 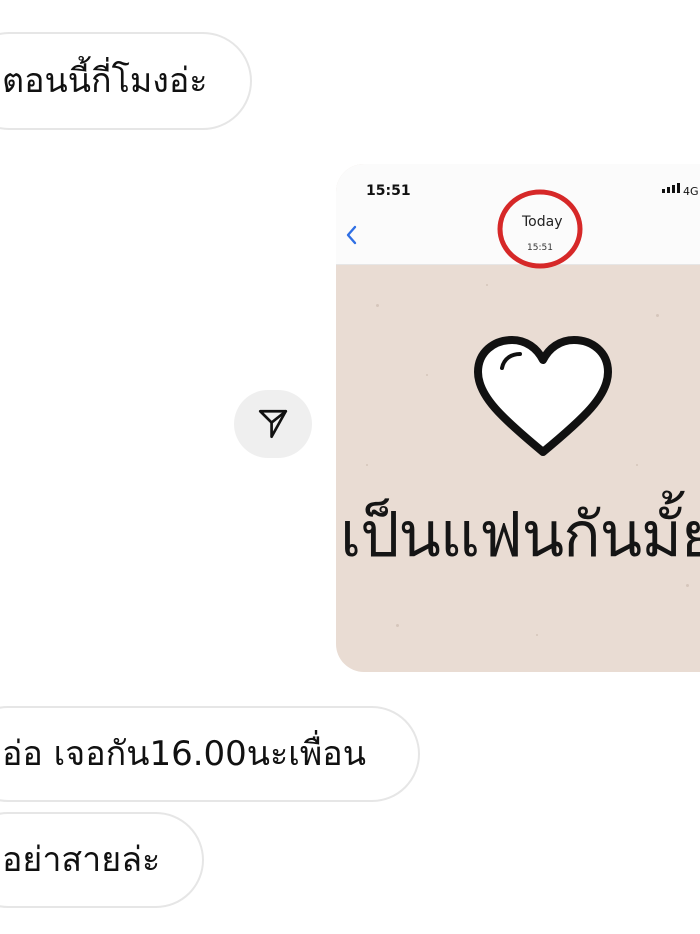 I want to click on paper-plane-icon, so click(x=273, y=424).